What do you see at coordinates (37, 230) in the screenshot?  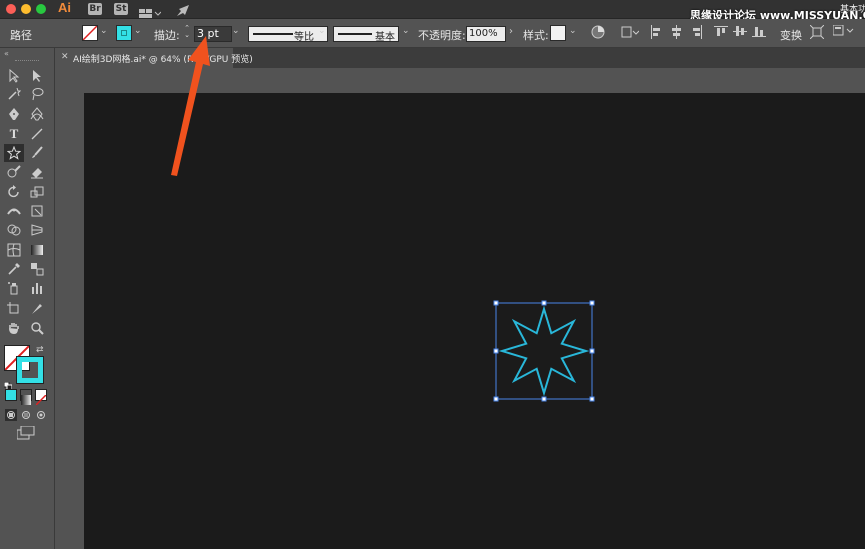 I see `perspective-icon` at bounding box center [37, 230].